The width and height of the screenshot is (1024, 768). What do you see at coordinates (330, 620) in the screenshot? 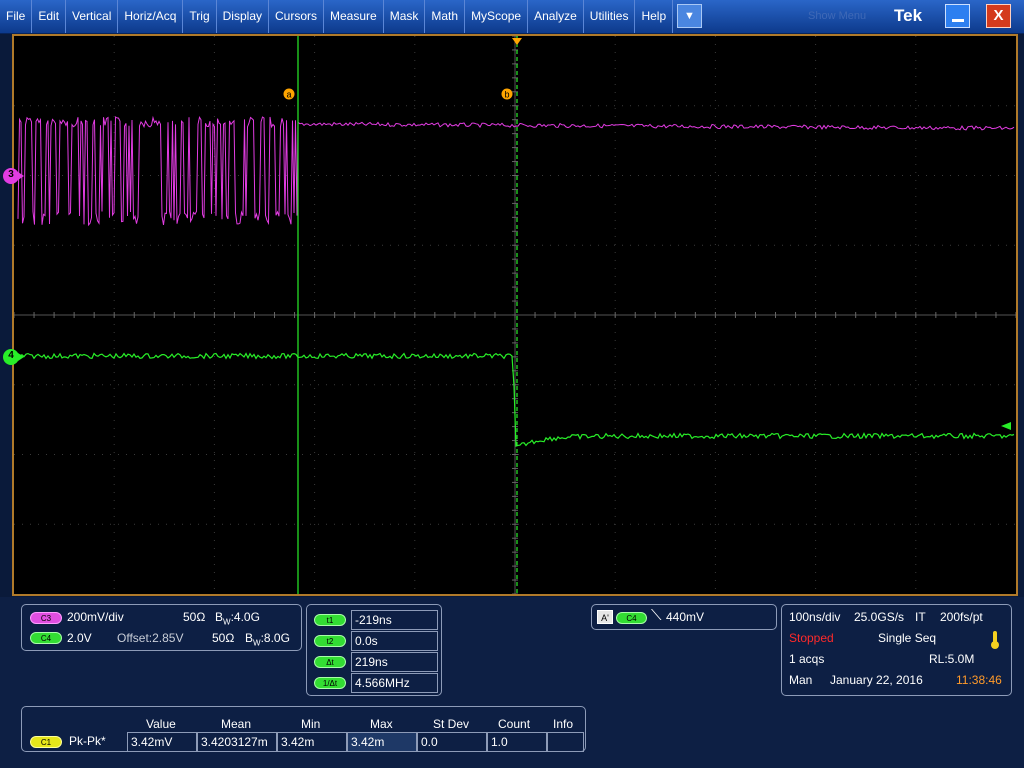
I see `cursor-t1-tag: t1` at bounding box center [330, 620].